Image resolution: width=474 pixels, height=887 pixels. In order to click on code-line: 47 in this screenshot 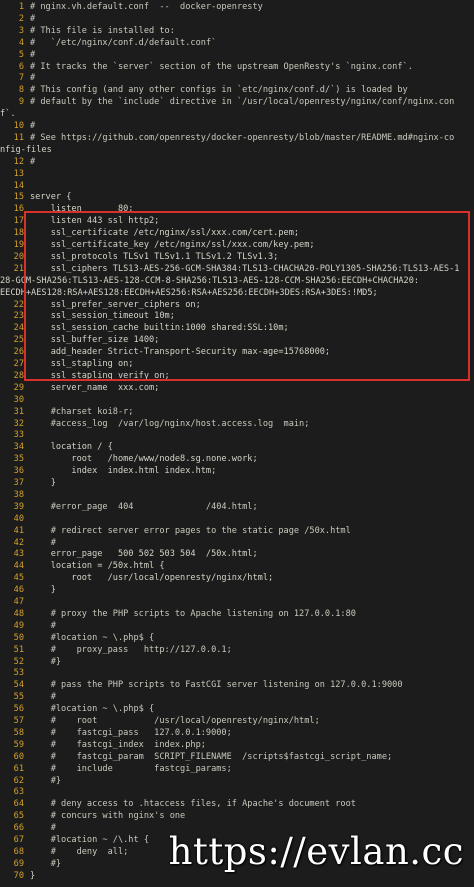, I will do `click(237, 603)`.